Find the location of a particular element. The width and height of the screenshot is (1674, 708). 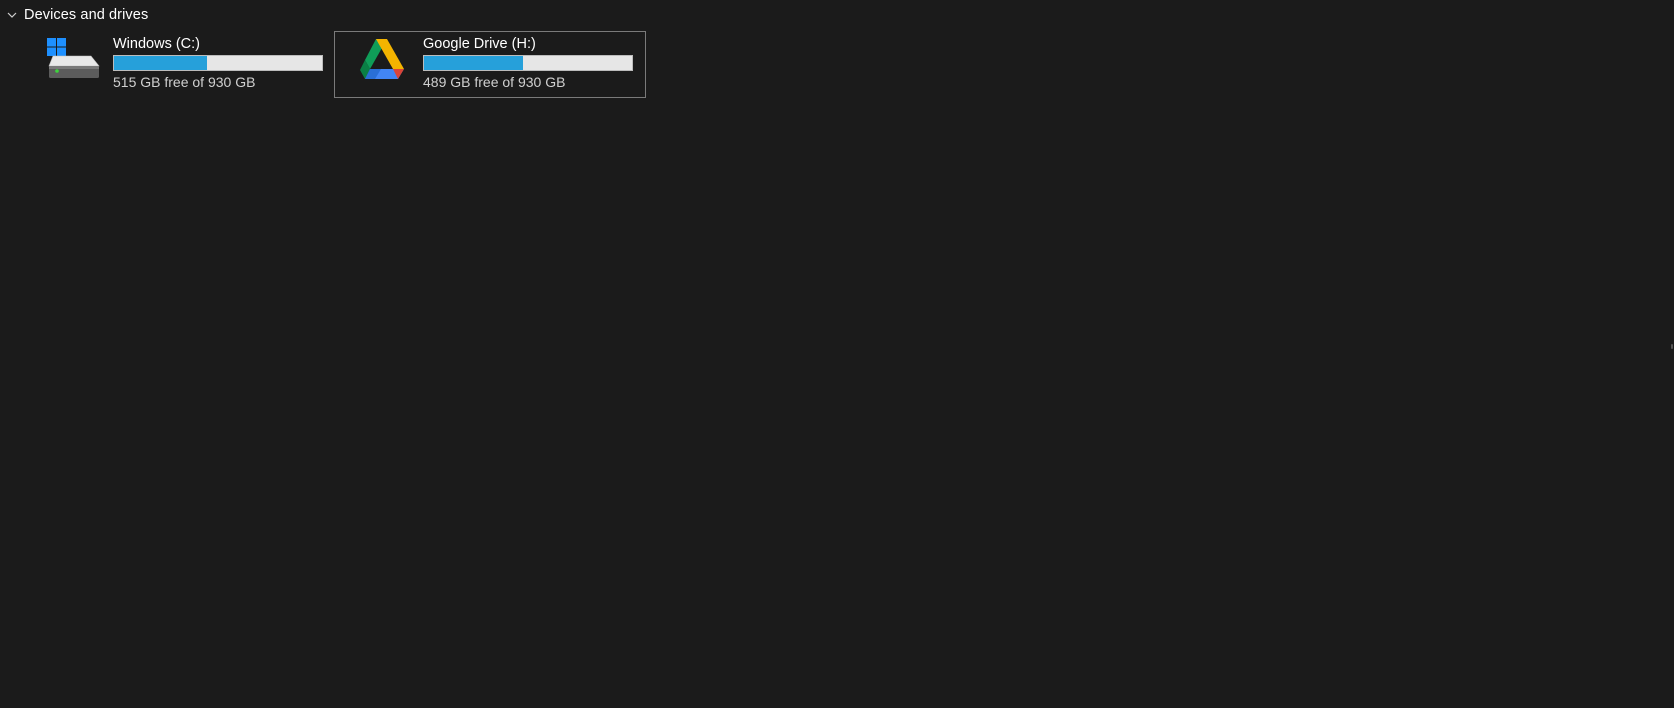

drive-info: Windows (C:) 515 GB free of 930 GB is located at coordinates (219, 62).